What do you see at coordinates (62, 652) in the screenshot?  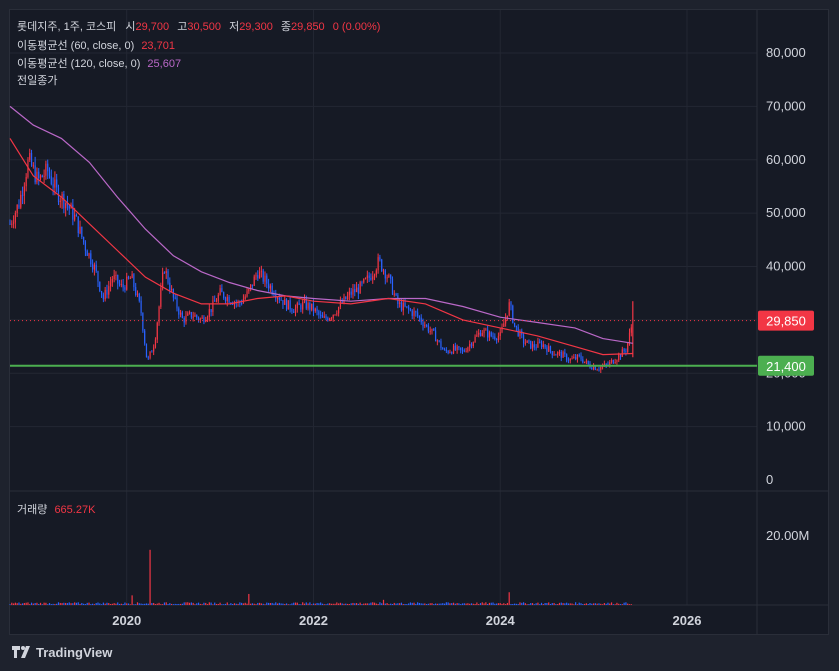 I see `tradingview-brand: TradingView` at bounding box center [62, 652].